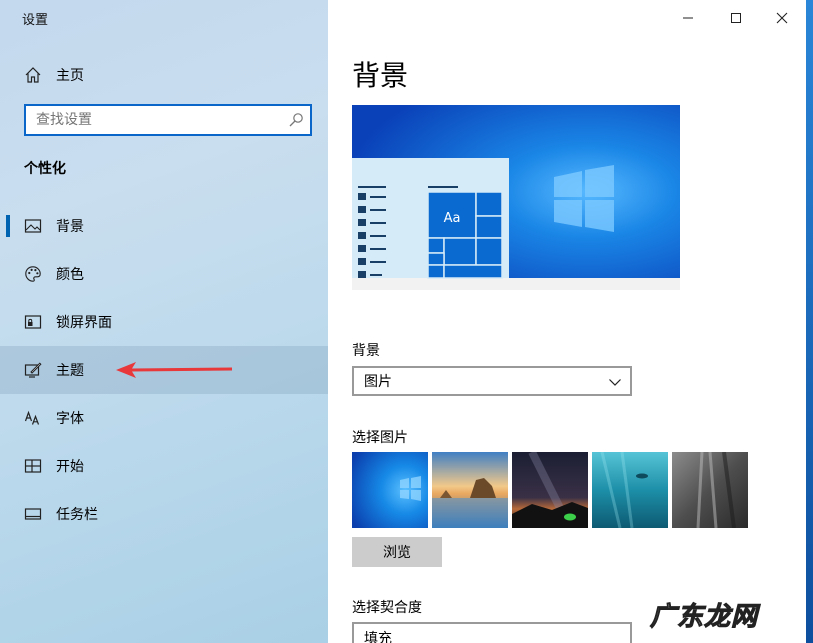  What do you see at coordinates (164, 514) in the screenshot?
I see `sidebar-item-taskbar: 任务栏` at bounding box center [164, 514].